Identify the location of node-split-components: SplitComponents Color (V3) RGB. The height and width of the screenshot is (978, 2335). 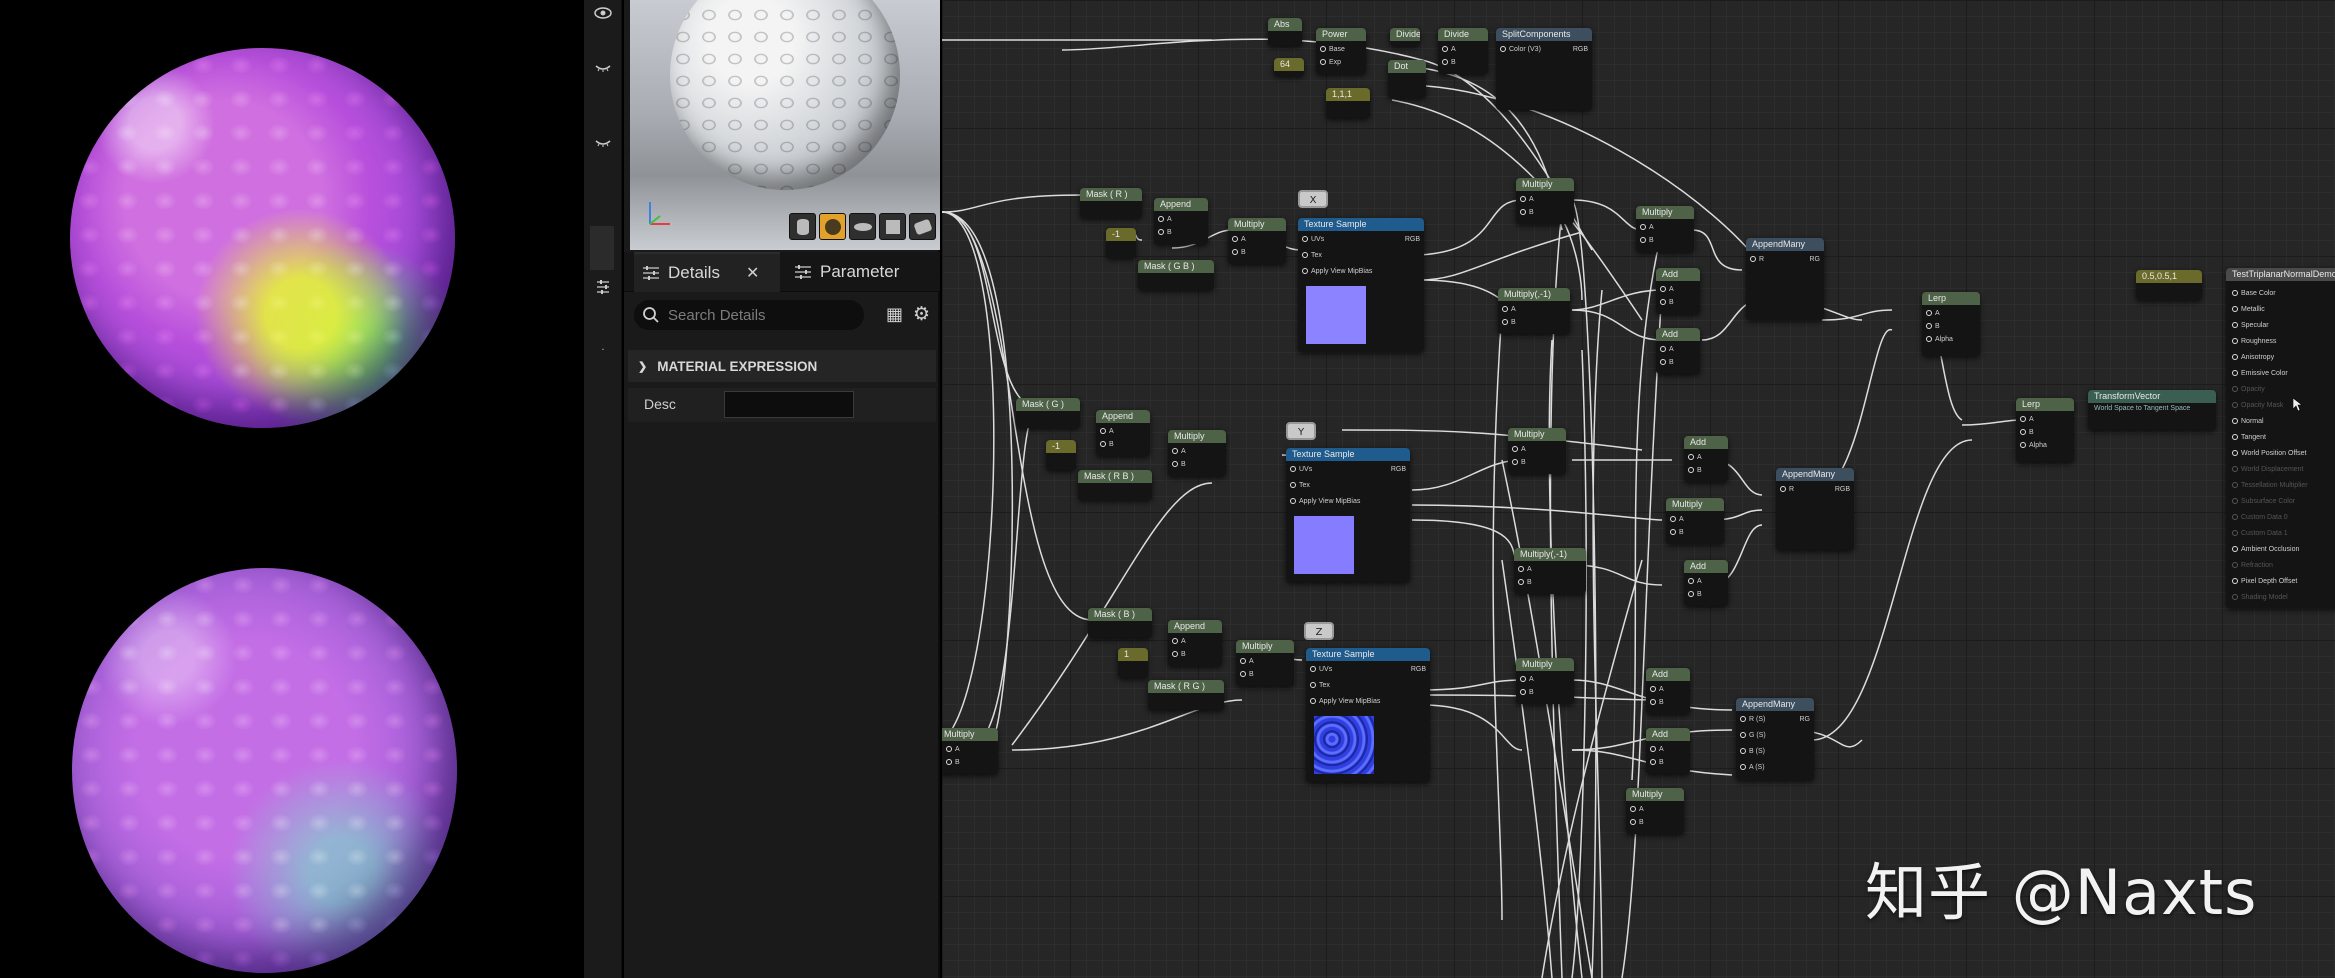
(1544, 69).